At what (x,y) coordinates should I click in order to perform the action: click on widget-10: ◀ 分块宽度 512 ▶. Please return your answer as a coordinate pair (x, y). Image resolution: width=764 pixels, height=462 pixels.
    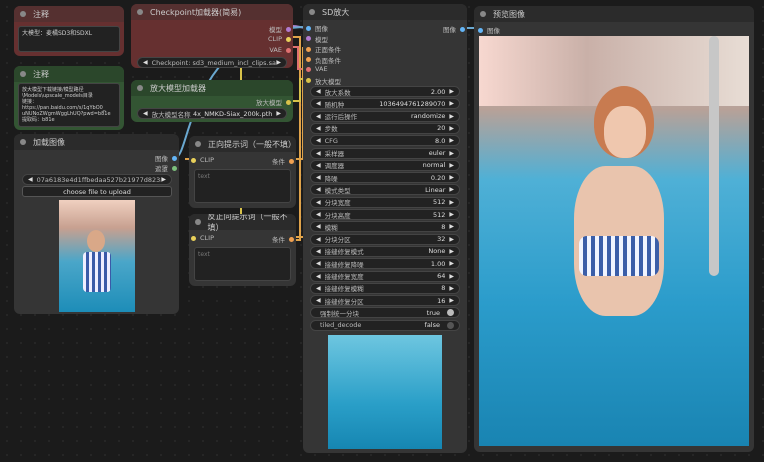
    Looking at the image, I should click on (385, 202).